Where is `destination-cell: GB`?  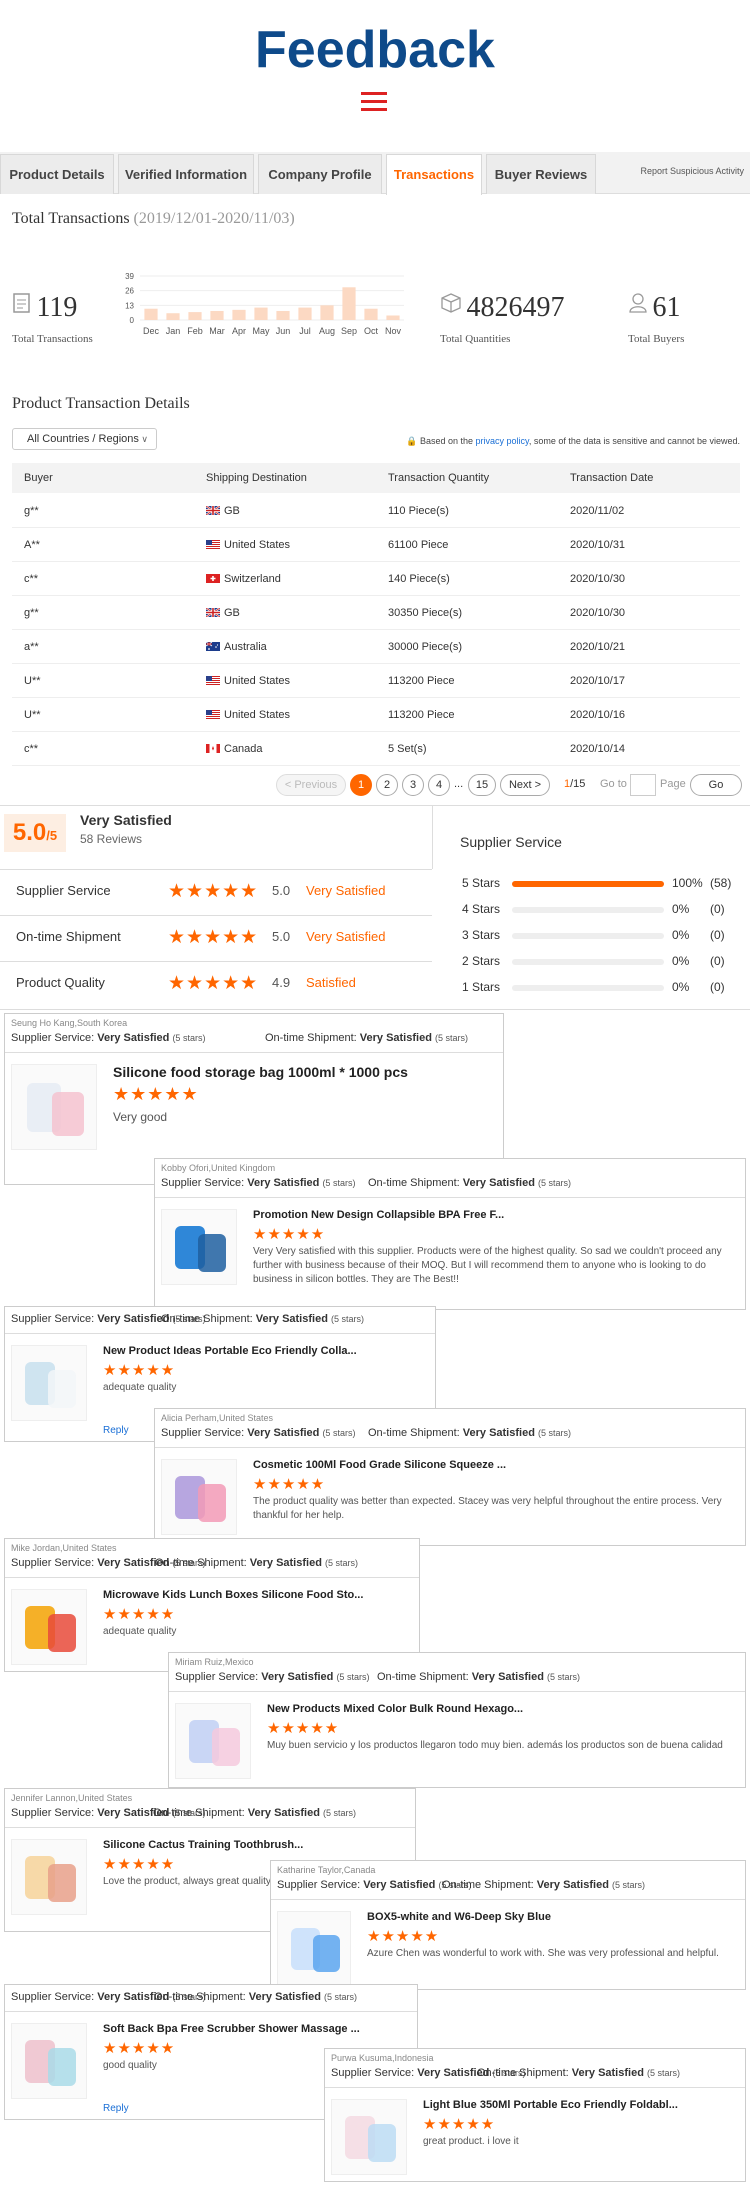
destination-cell: GB is located at coordinates (223, 511).